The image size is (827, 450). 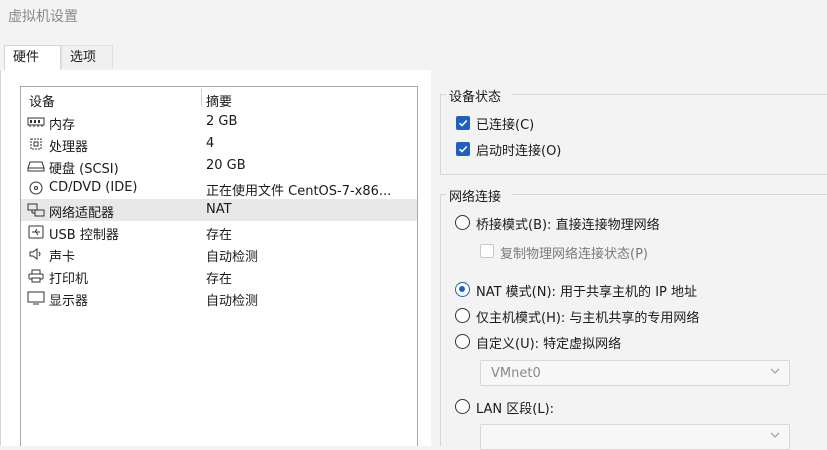 I want to click on printer-icon, so click(x=36, y=276).